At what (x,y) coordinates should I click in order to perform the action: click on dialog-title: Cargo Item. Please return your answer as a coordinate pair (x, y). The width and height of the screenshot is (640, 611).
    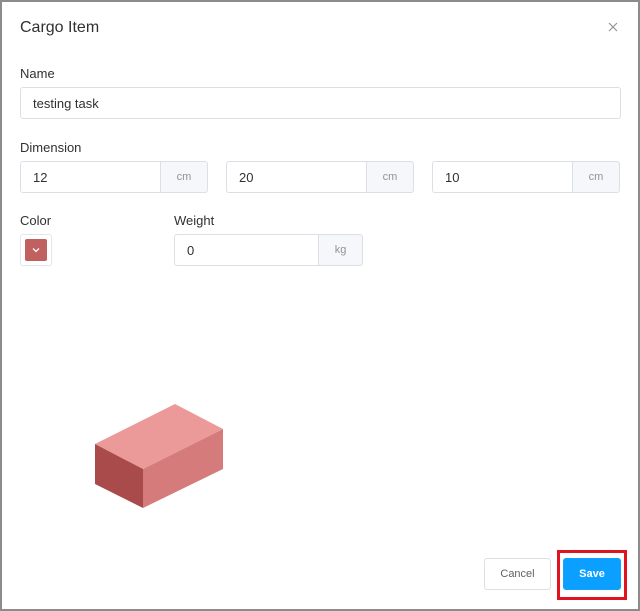
    Looking at the image, I should click on (60, 27).